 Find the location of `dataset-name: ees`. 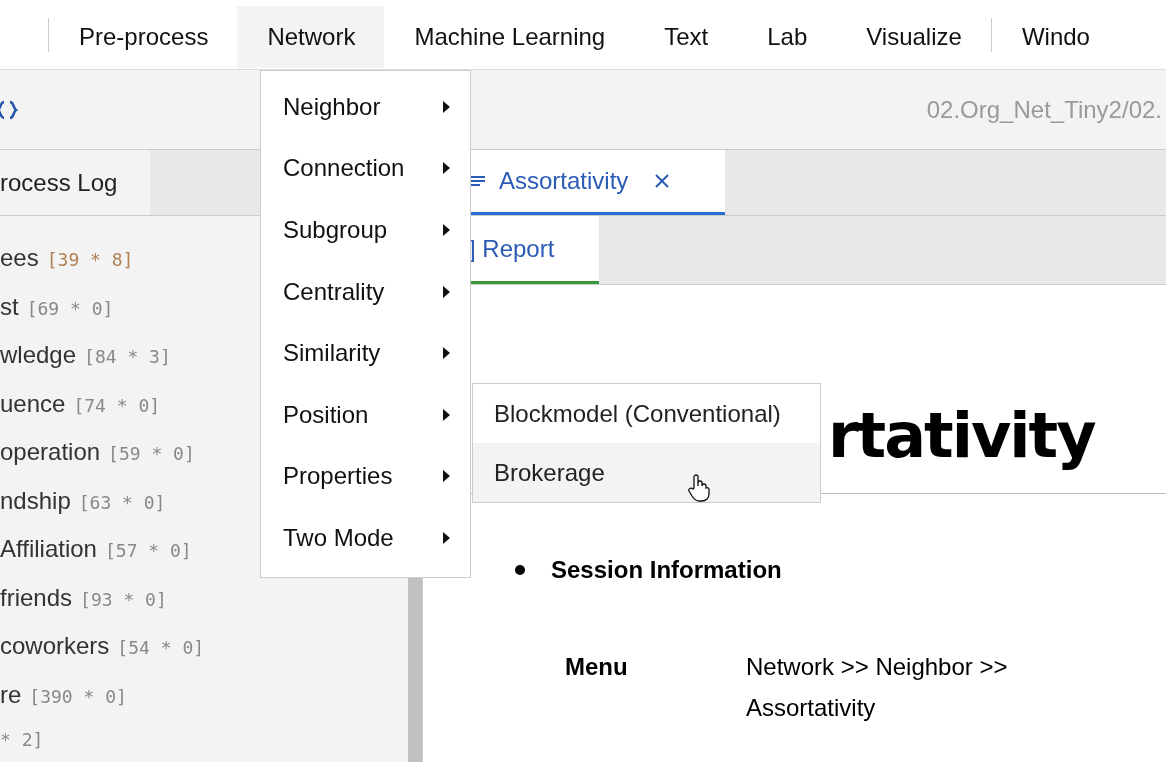

dataset-name: ees is located at coordinates (19, 258).